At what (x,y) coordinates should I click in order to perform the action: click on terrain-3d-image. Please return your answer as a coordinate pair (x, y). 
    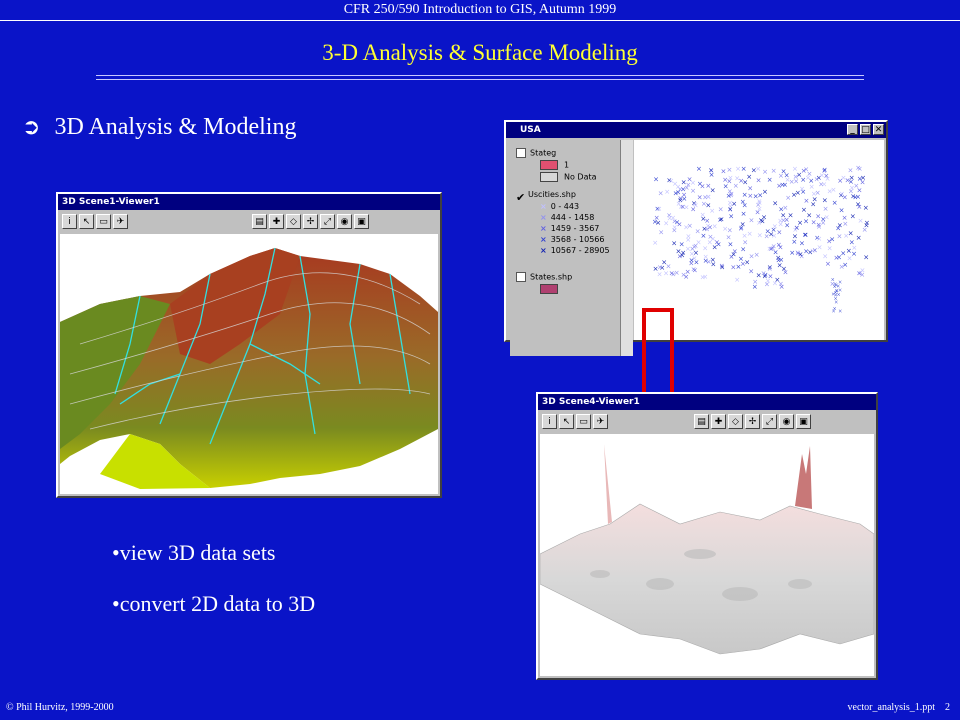
    Looking at the image, I should click on (249, 368).